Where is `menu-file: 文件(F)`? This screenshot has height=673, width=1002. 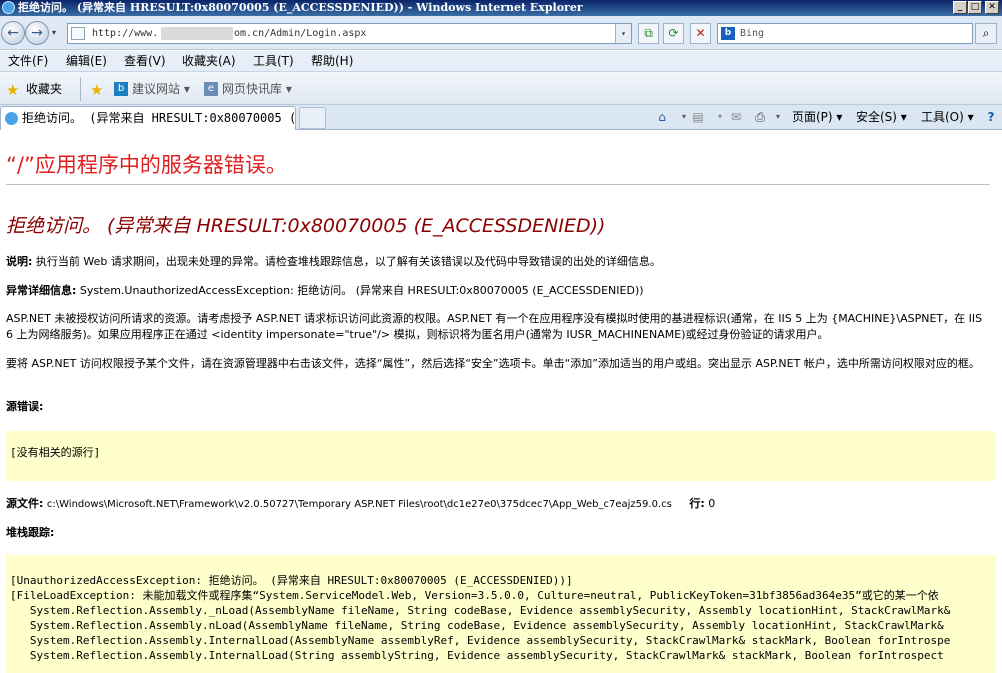
menu-file: 文件(F) is located at coordinates (28, 61).